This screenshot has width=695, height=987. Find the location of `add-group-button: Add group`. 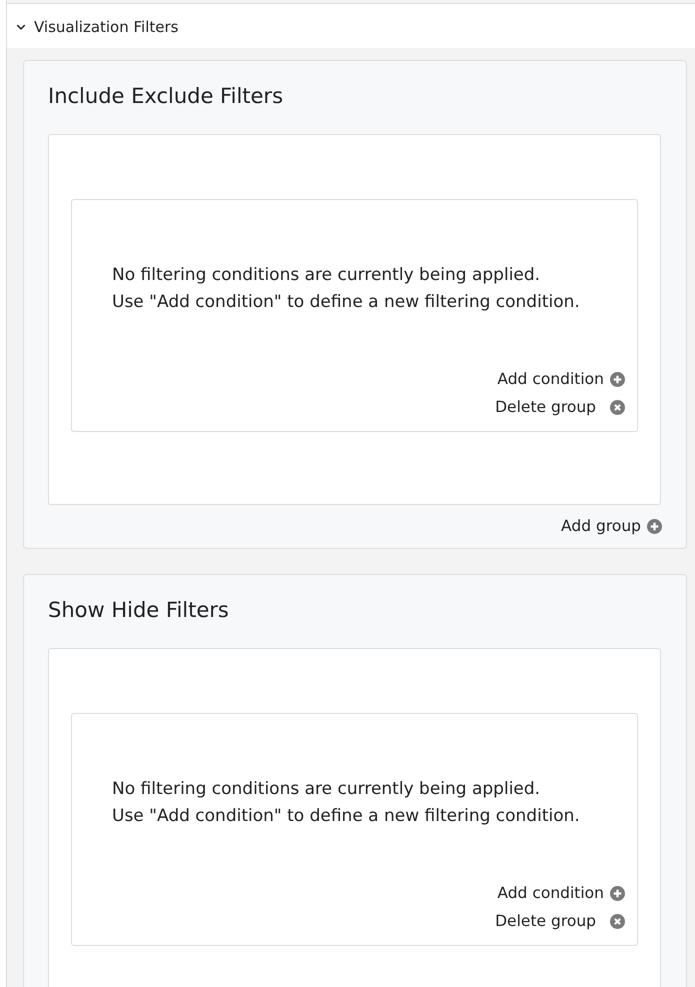

add-group-button: Add group is located at coordinates (611, 526).